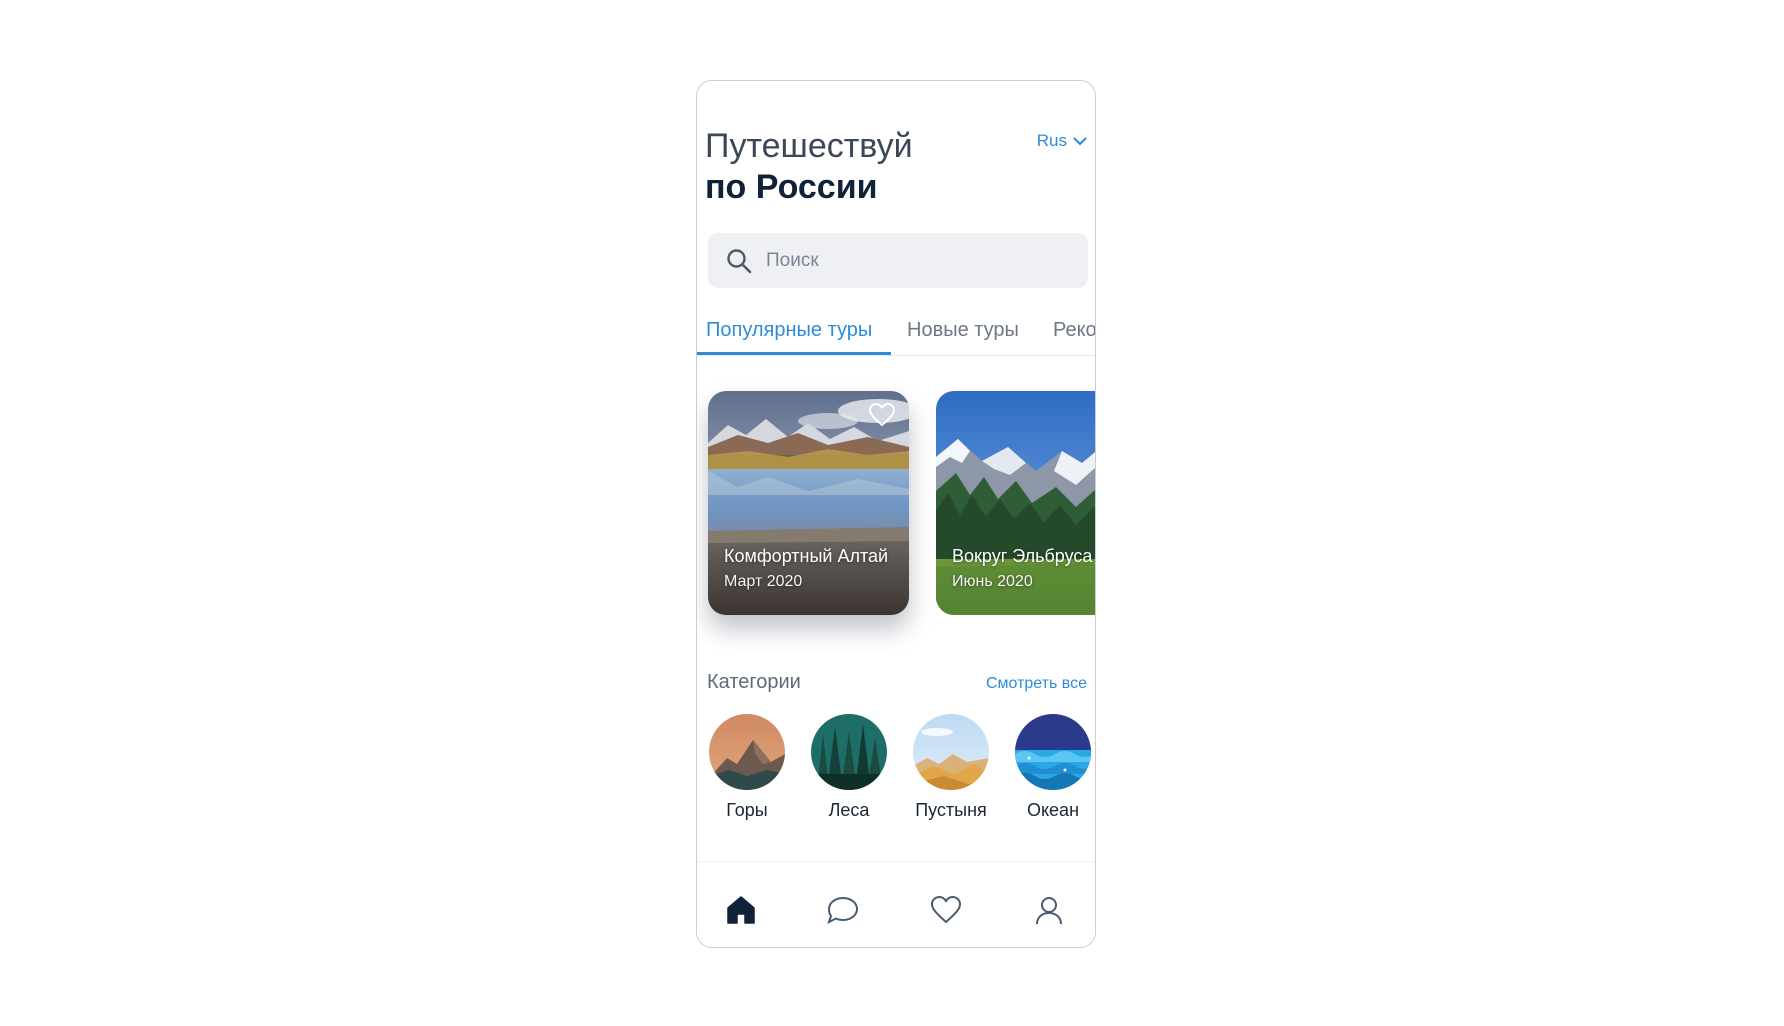  I want to click on search-icon, so click(739, 260).